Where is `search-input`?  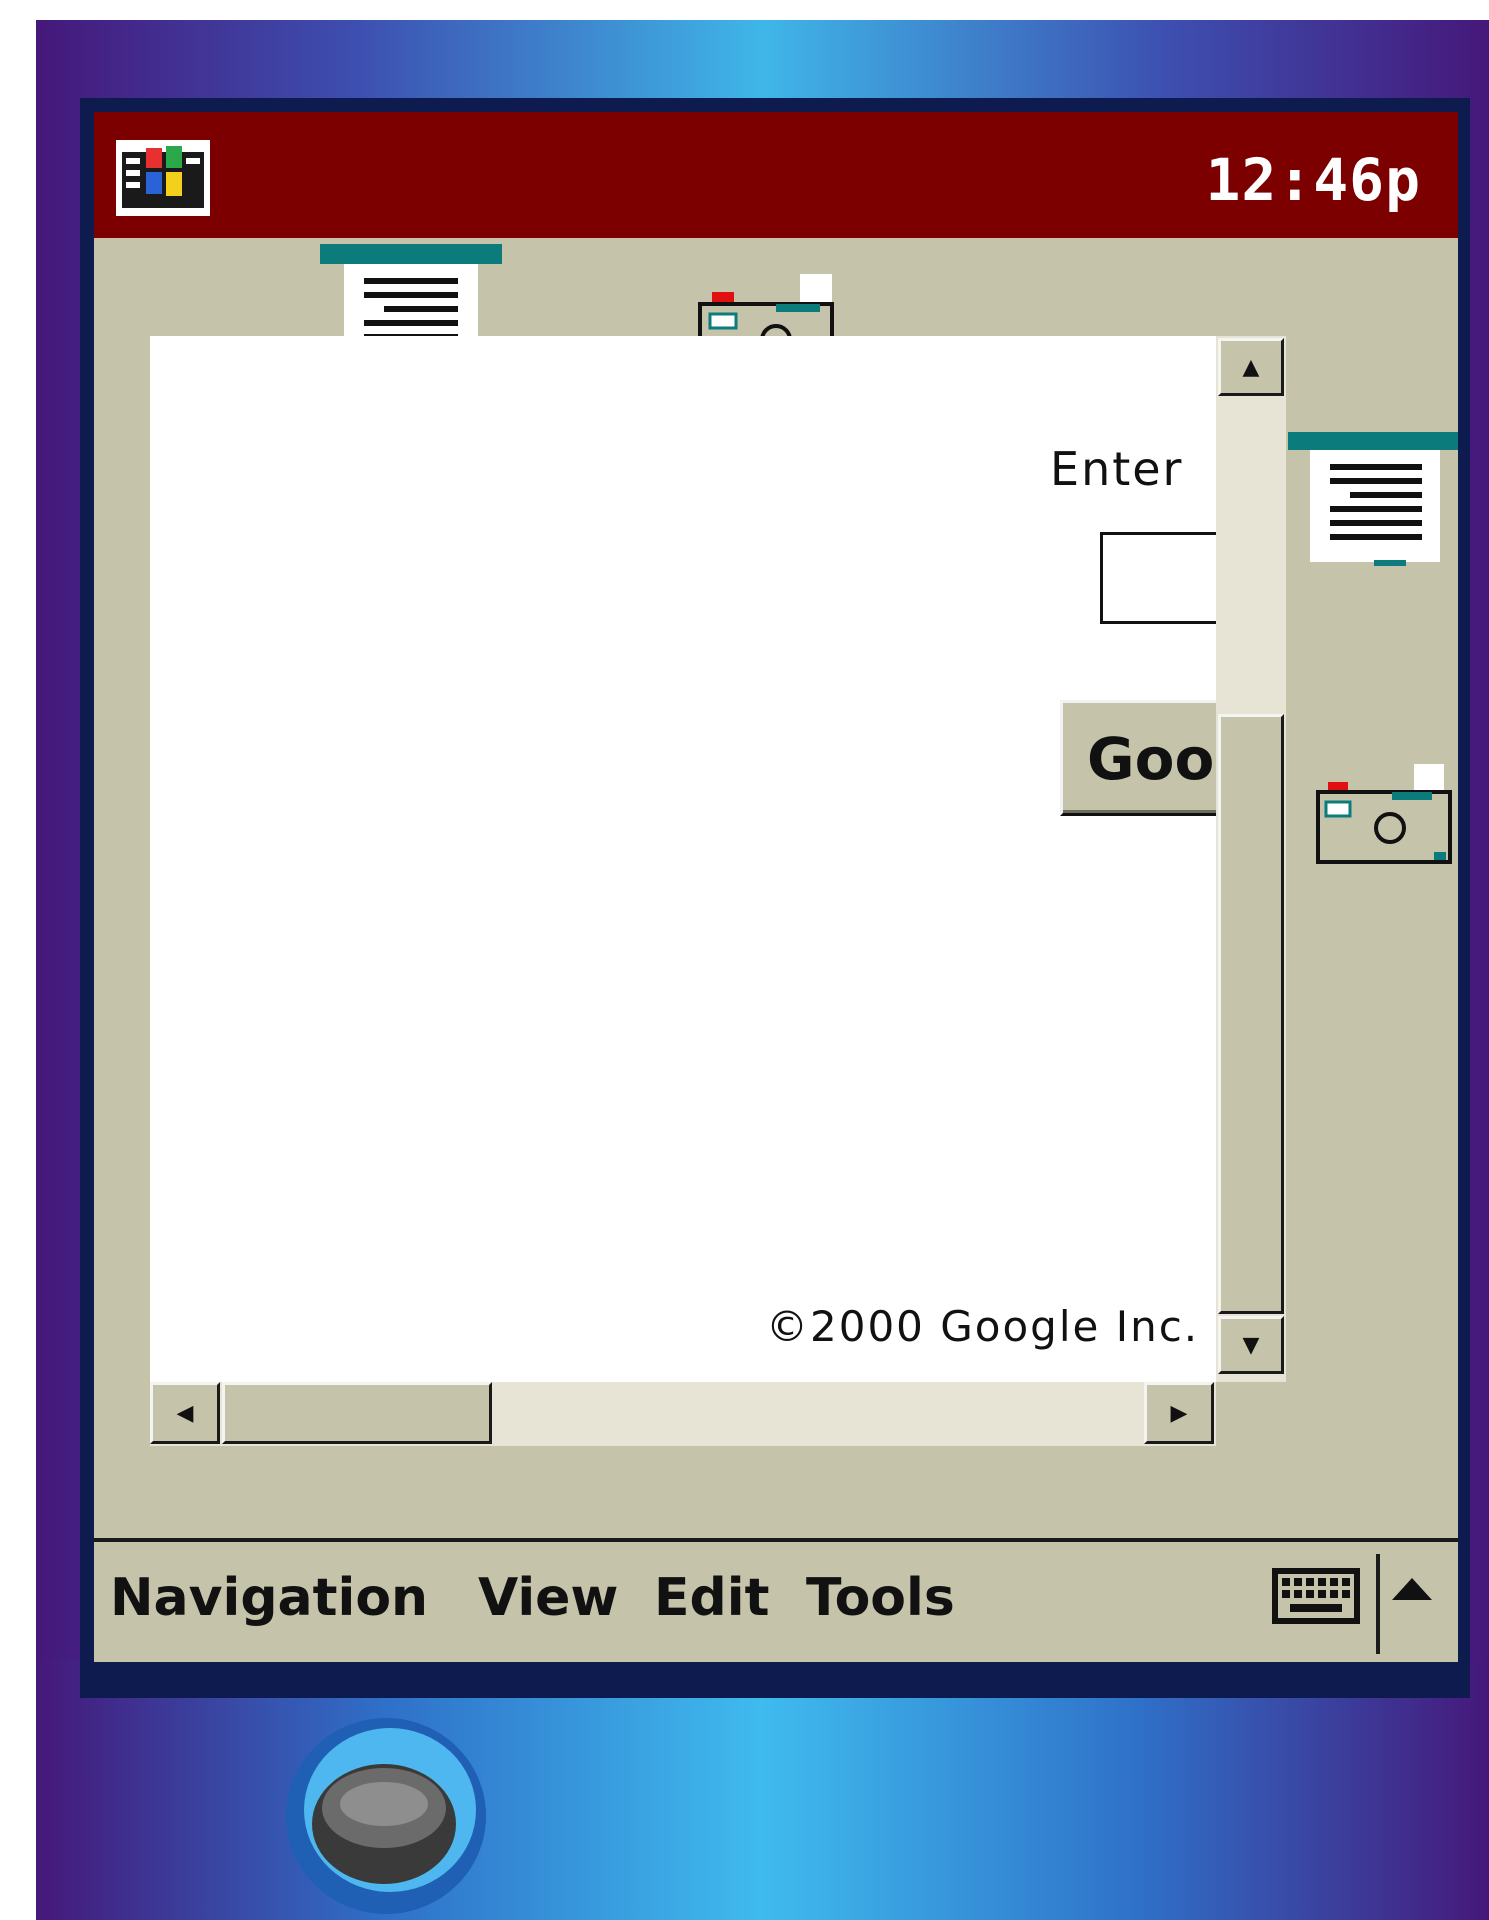
search-input is located at coordinates (1158, 578).